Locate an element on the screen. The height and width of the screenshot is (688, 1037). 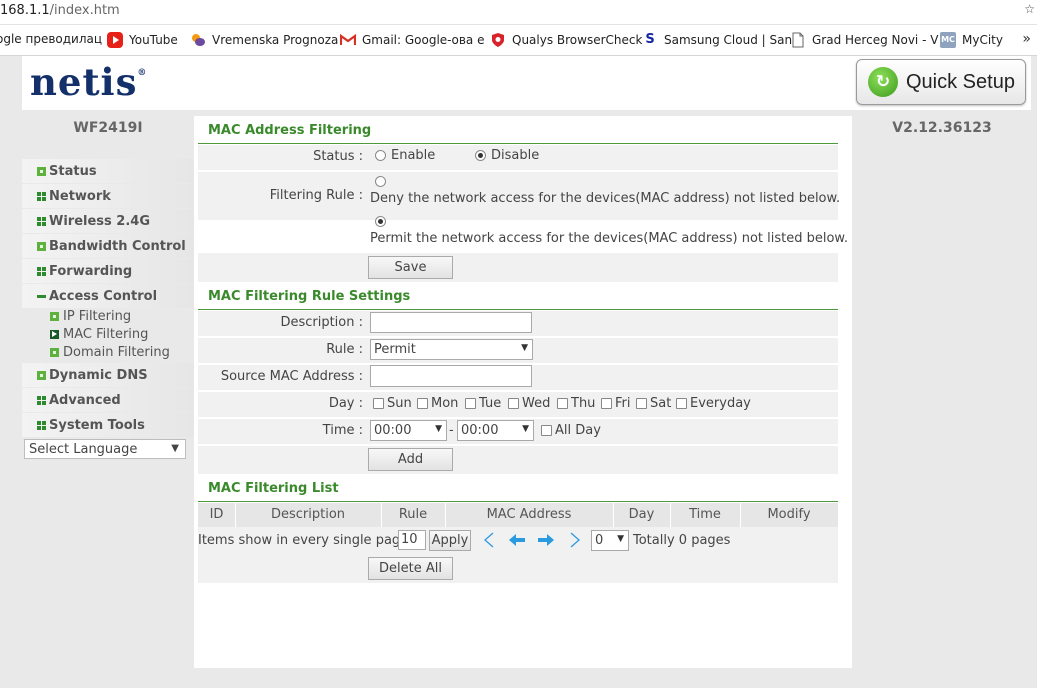
add-button: Add is located at coordinates (410, 459).